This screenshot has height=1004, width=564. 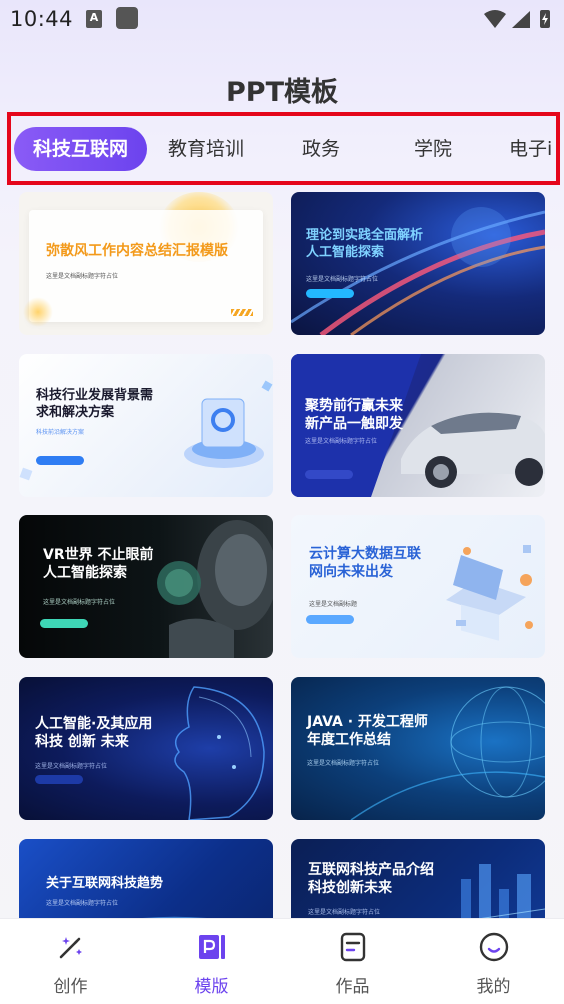 What do you see at coordinates (494, 947) in the screenshot?
I see `smile-face-icon` at bounding box center [494, 947].